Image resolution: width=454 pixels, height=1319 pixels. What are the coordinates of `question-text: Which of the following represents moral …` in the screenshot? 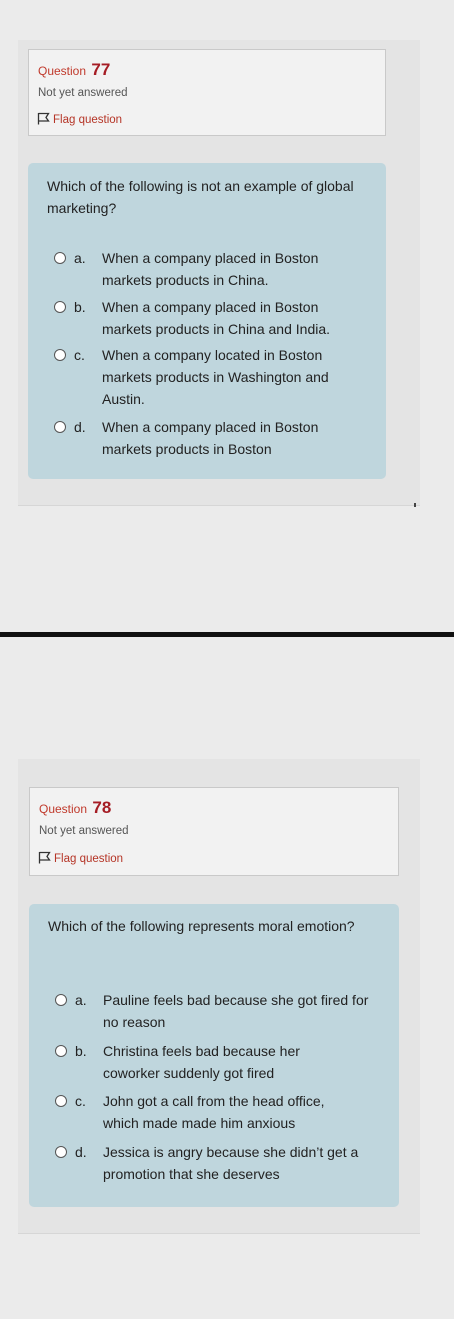 It's located at (201, 926).